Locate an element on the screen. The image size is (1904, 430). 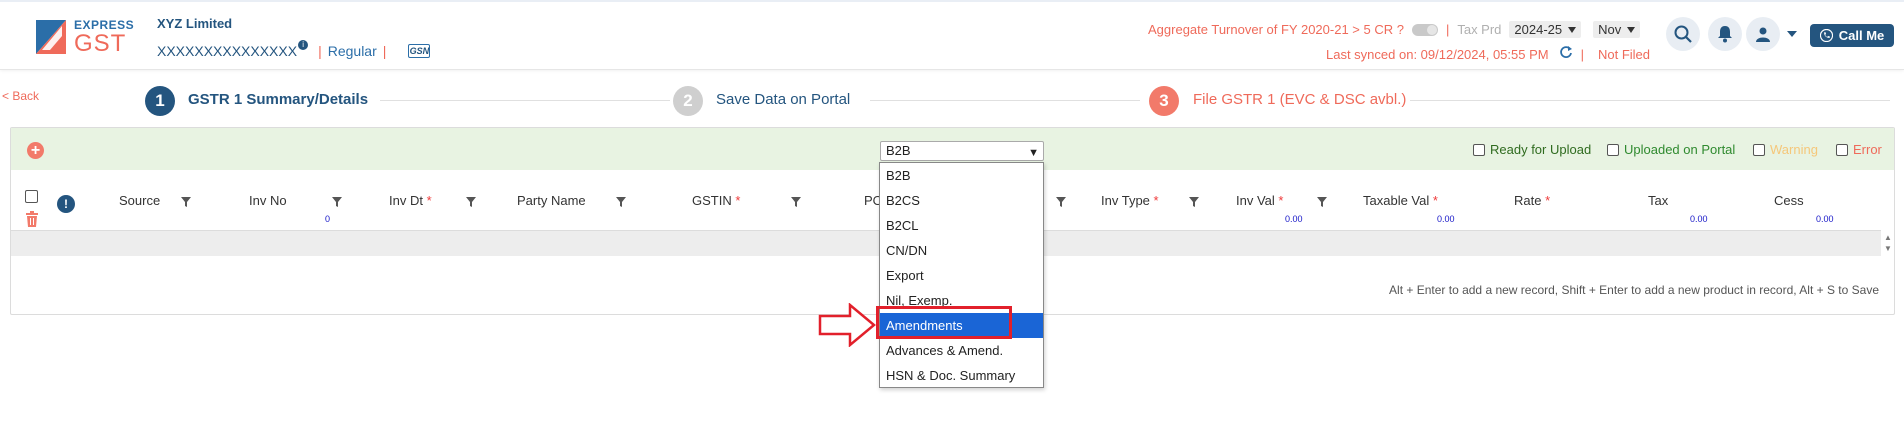
status-alert-icon: ! is located at coordinates (66, 204).